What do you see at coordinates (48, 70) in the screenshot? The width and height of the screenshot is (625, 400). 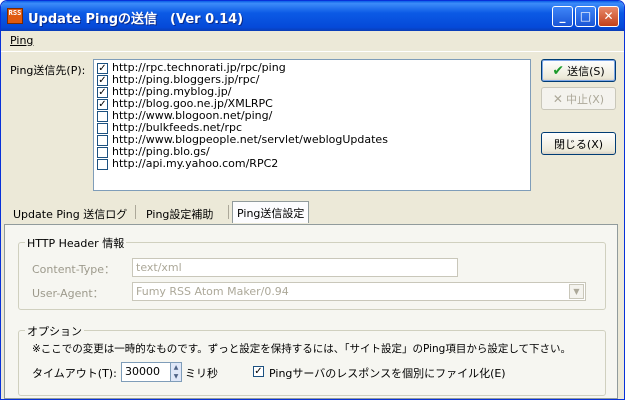 I see `ping-destinations-label: Ping送信先(P):` at bounding box center [48, 70].